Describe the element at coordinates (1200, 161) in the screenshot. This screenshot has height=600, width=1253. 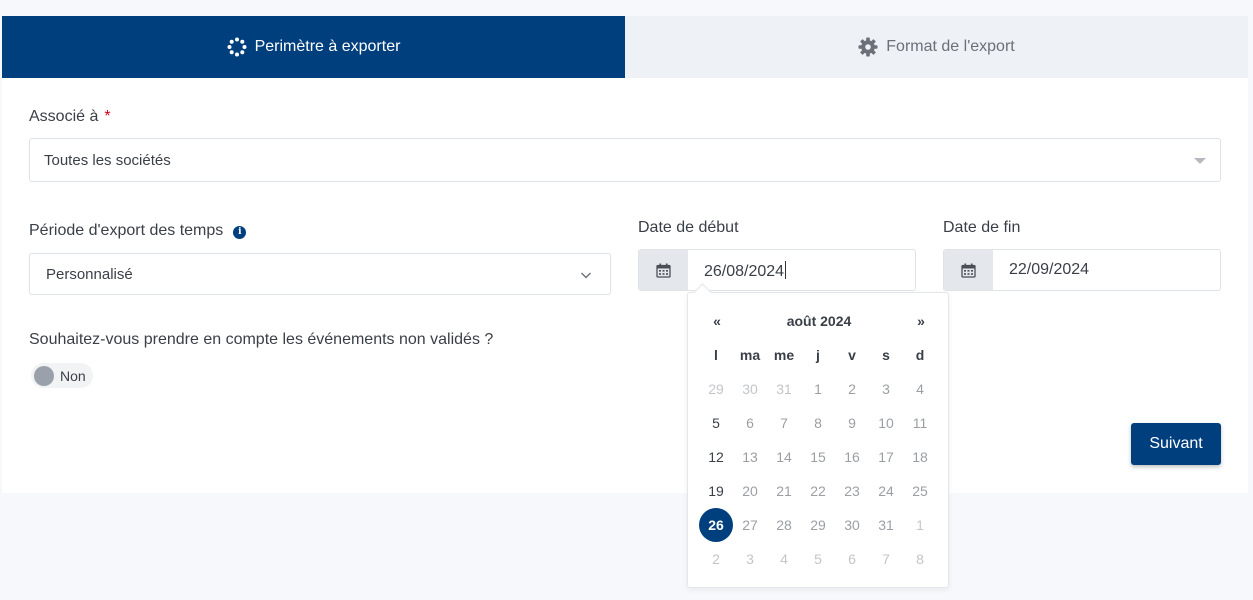
I see `caret-down-icon` at that location.